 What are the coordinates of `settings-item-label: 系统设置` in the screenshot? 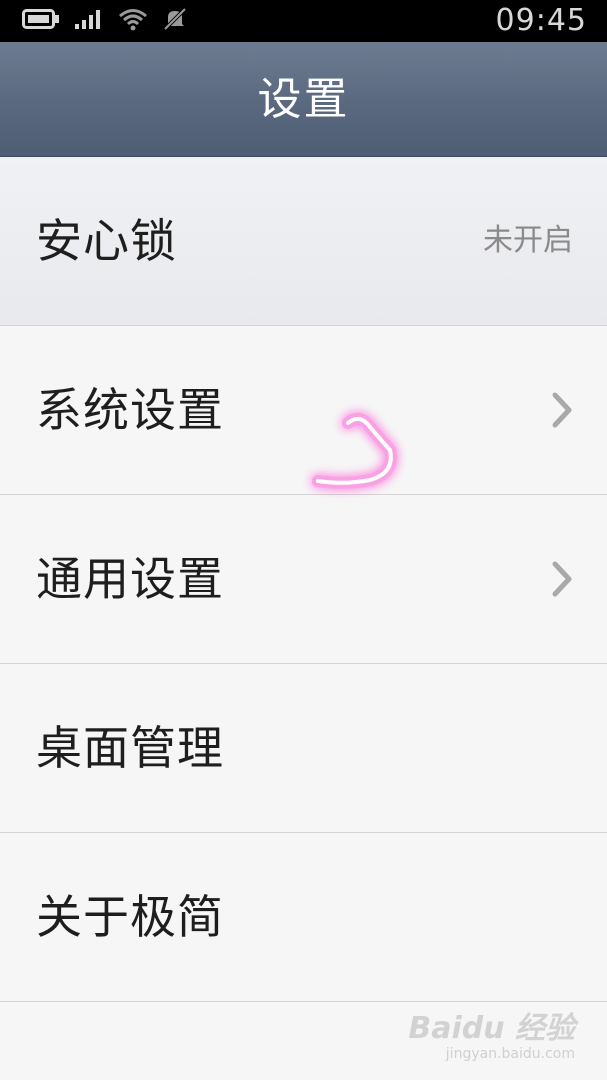 It's located at (130, 410).